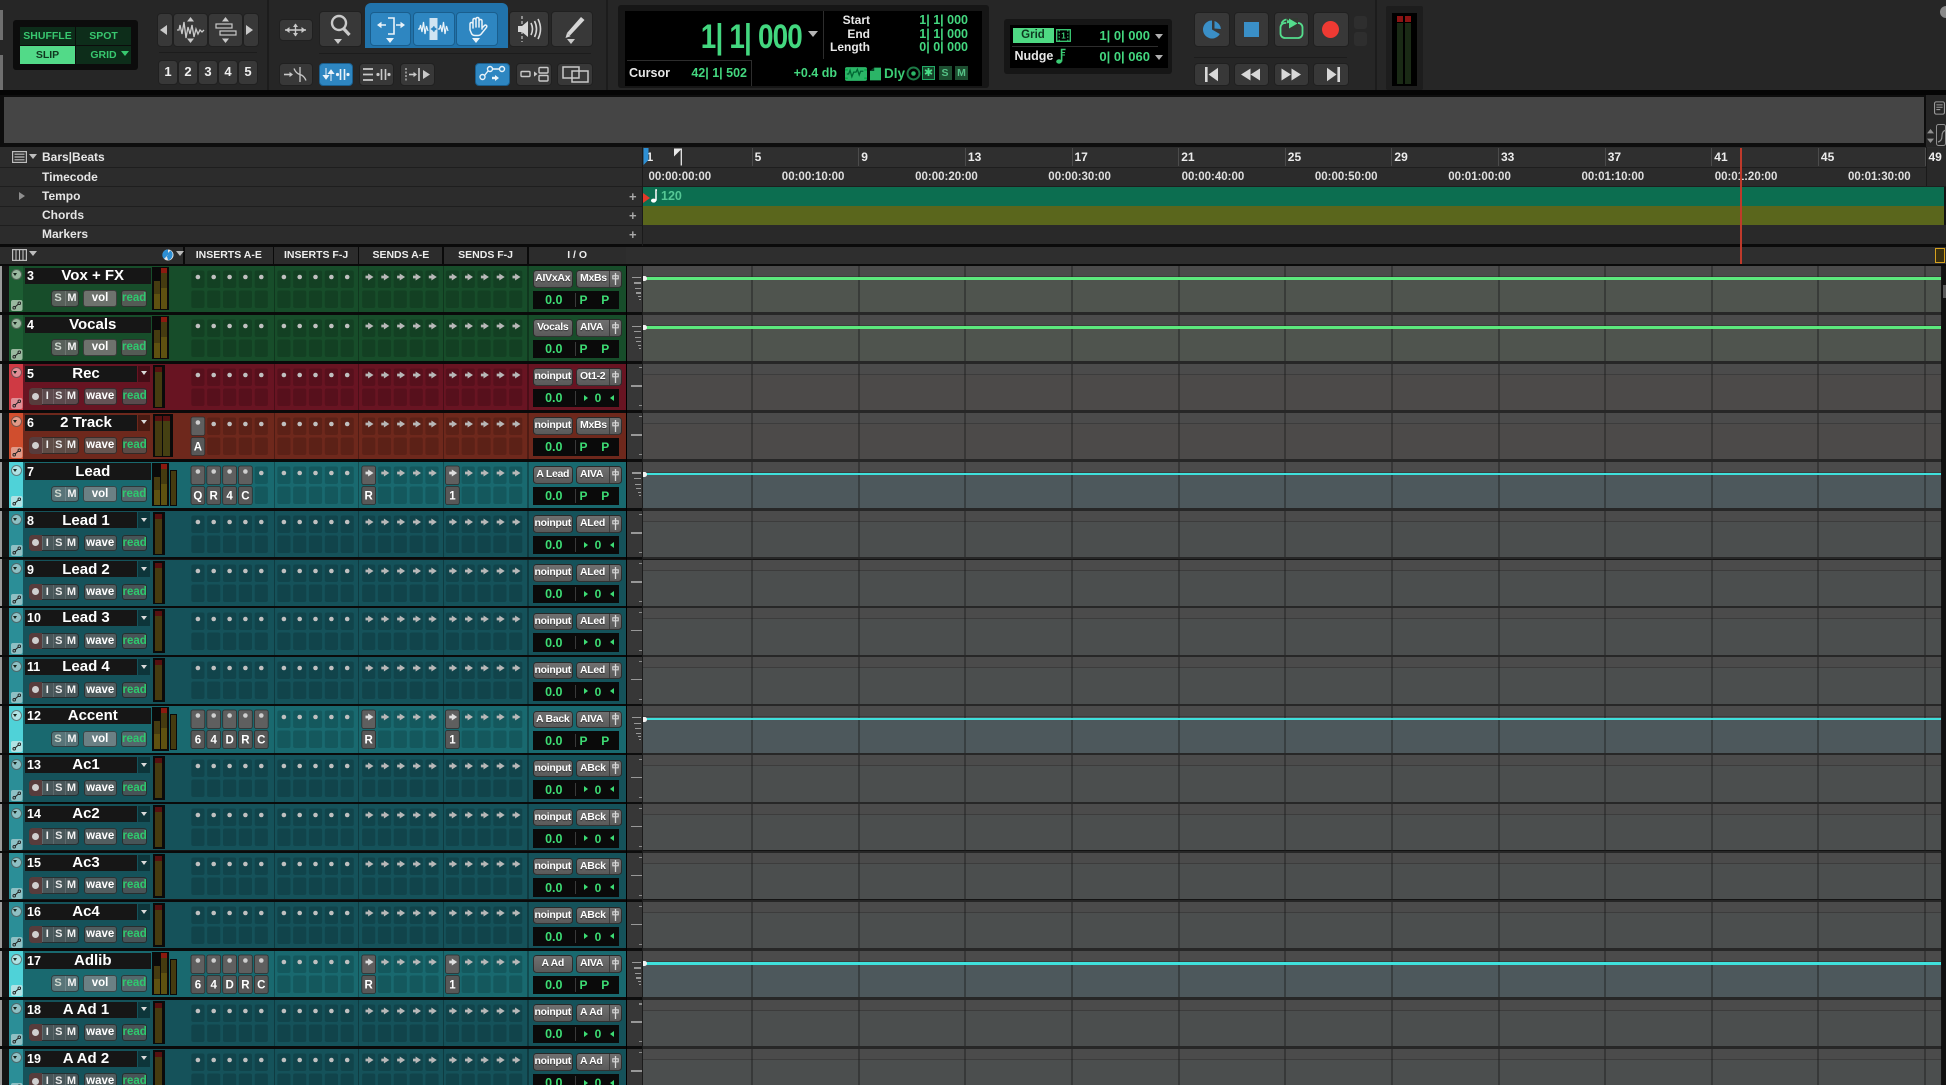 Image resolution: width=1946 pixels, height=1085 pixels. Describe the element at coordinates (198, 447) in the screenshot. I see `svg-text: A` at that location.